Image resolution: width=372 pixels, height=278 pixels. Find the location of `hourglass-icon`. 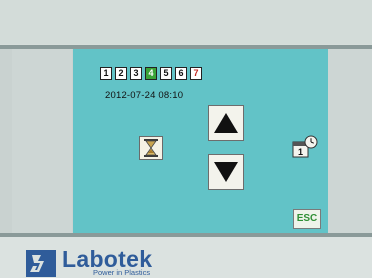

hourglass-icon is located at coordinates (151, 148).